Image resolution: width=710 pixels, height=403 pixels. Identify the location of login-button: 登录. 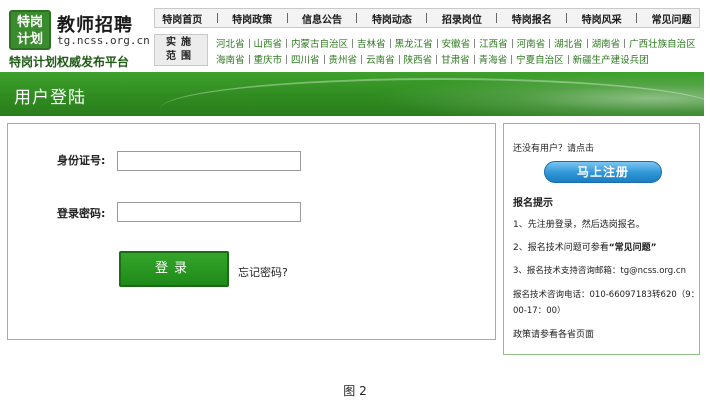
(174, 269).